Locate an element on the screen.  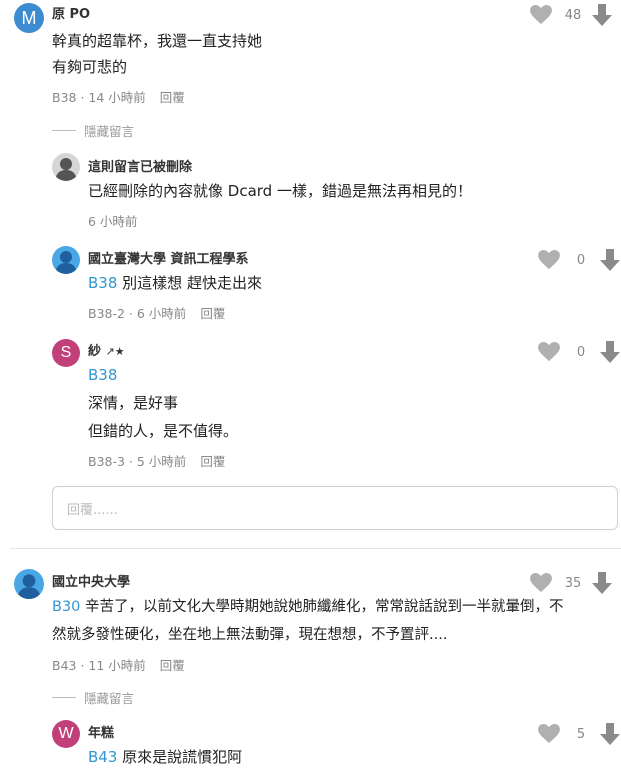
like-count: 5 is located at coordinates (581, 734).